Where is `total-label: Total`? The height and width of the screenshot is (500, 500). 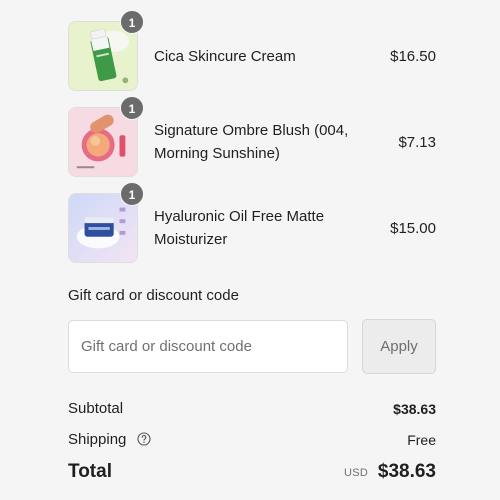 total-label: Total is located at coordinates (90, 471).